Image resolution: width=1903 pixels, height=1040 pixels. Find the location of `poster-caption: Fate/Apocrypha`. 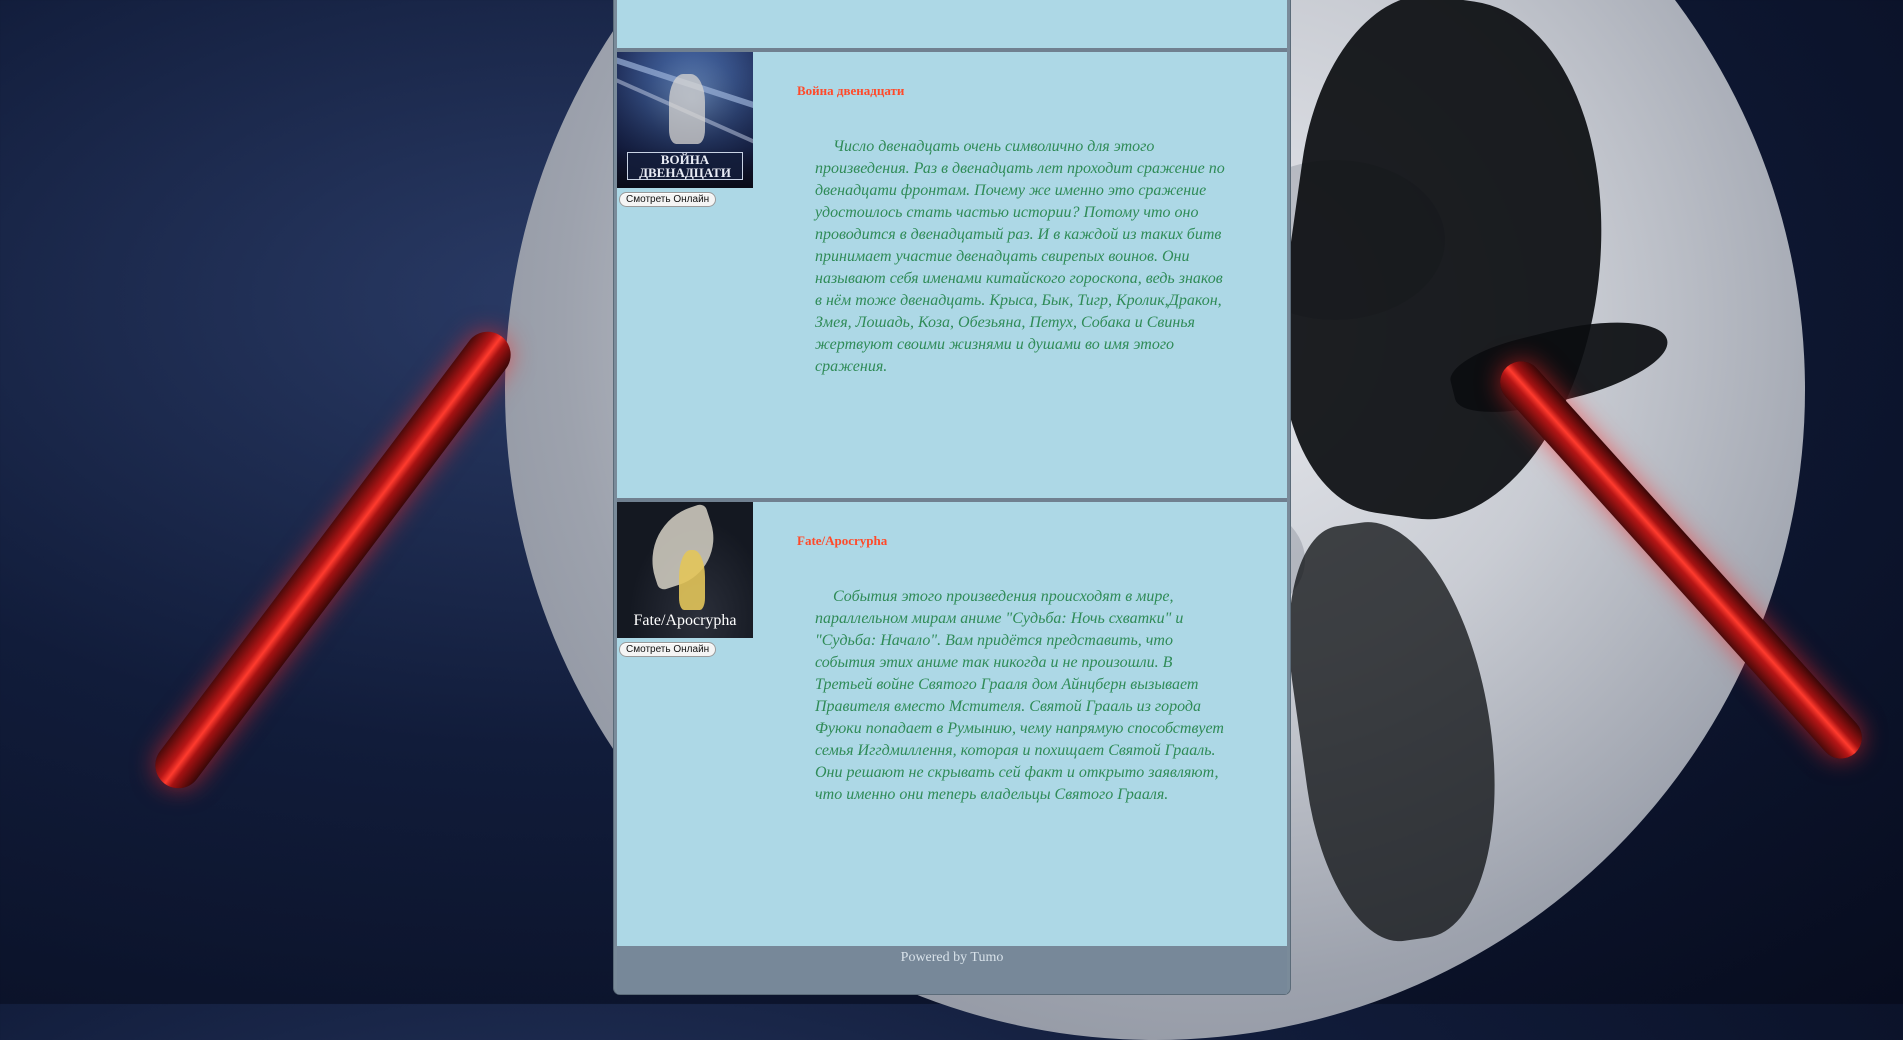

poster-caption: Fate/Apocrypha is located at coordinates (685, 620).